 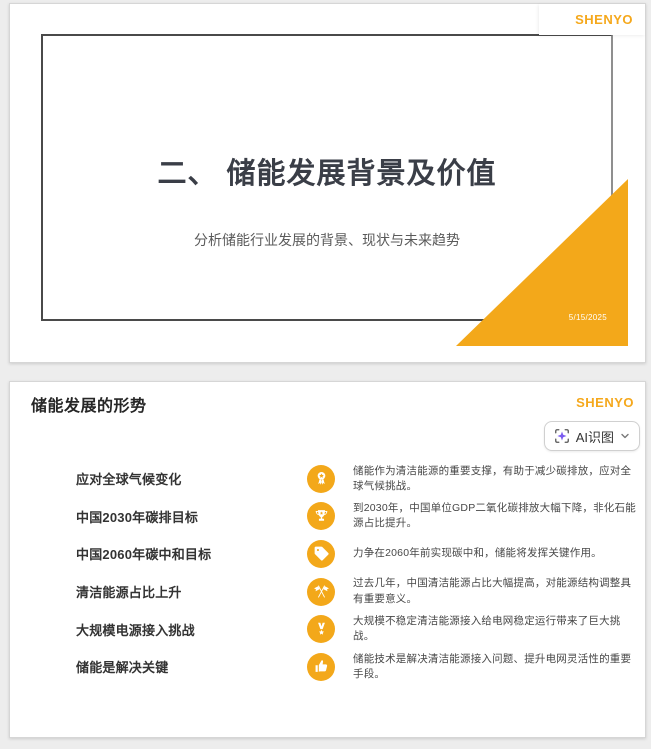 I want to click on list-item-label: 应对全球气候变化, so click(x=129, y=480).